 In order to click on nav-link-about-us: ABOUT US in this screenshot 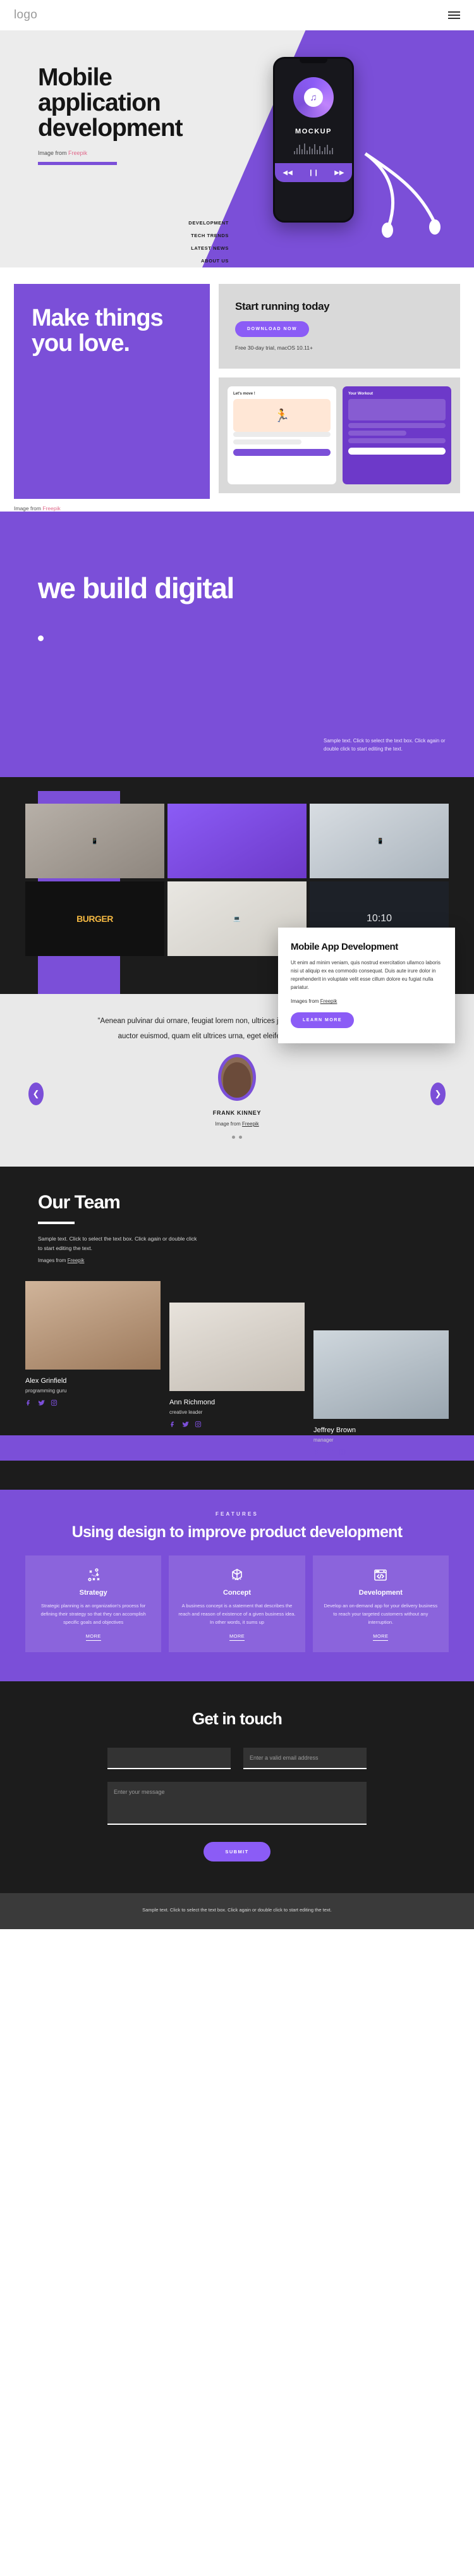, I will do `click(215, 261)`.